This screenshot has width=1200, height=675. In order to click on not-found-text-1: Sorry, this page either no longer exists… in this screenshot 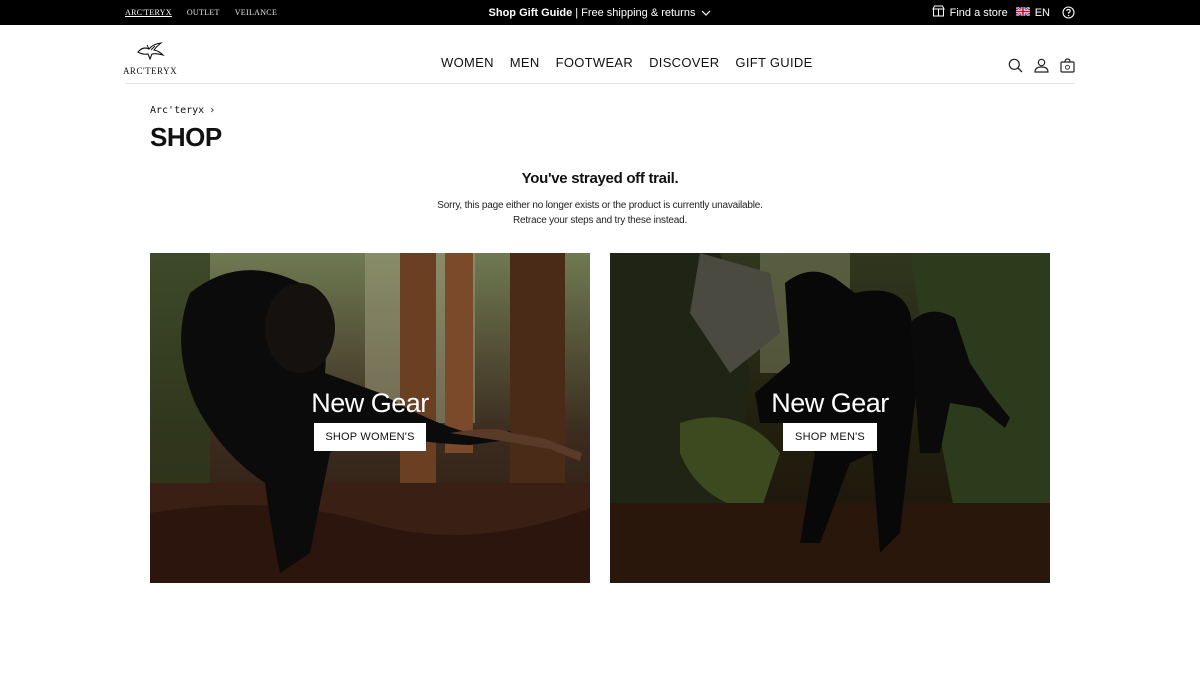, I will do `click(600, 205)`.